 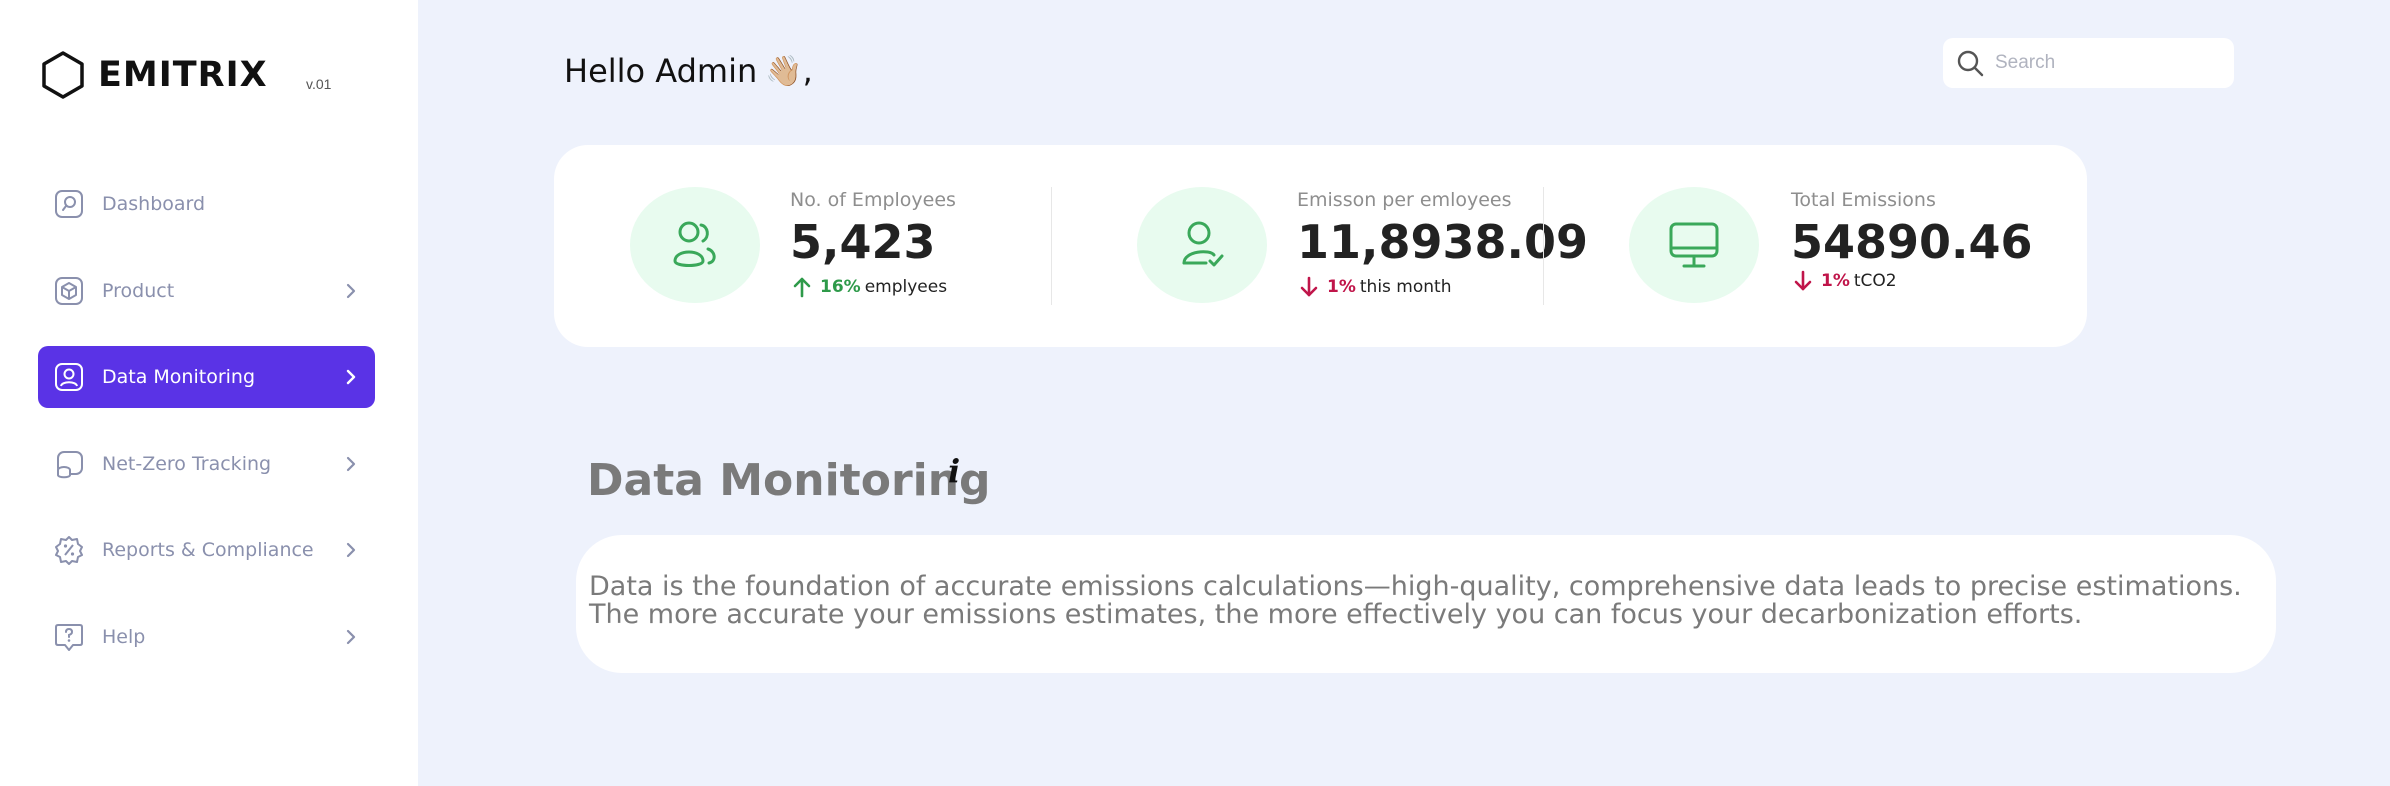 I want to click on user-check-icon, so click(x=1202, y=245).